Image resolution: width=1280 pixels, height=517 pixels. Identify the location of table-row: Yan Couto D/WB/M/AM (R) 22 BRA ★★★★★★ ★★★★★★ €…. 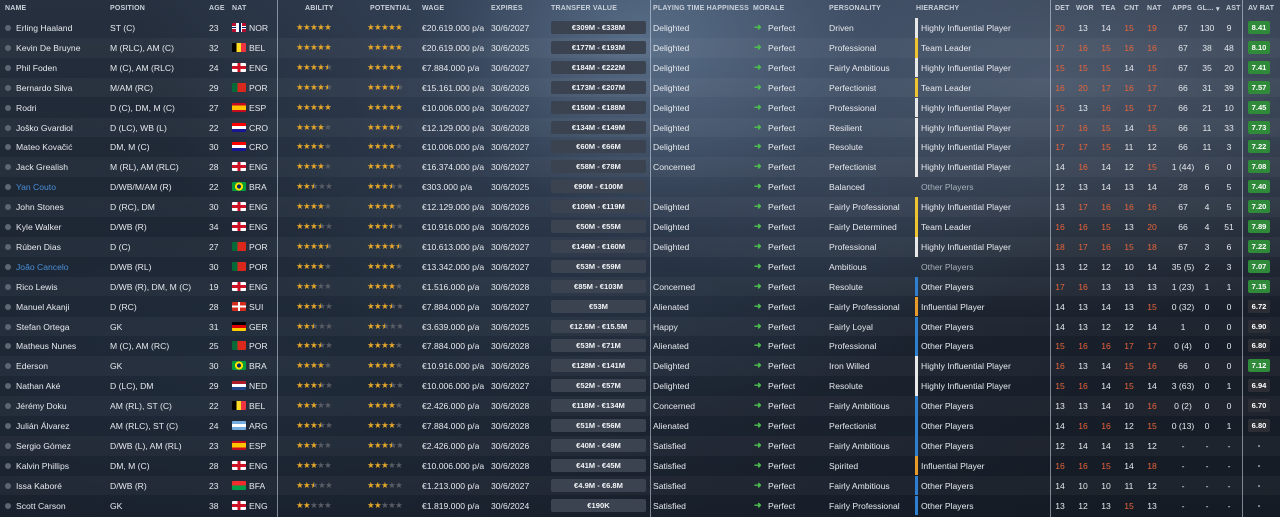
(640, 187).